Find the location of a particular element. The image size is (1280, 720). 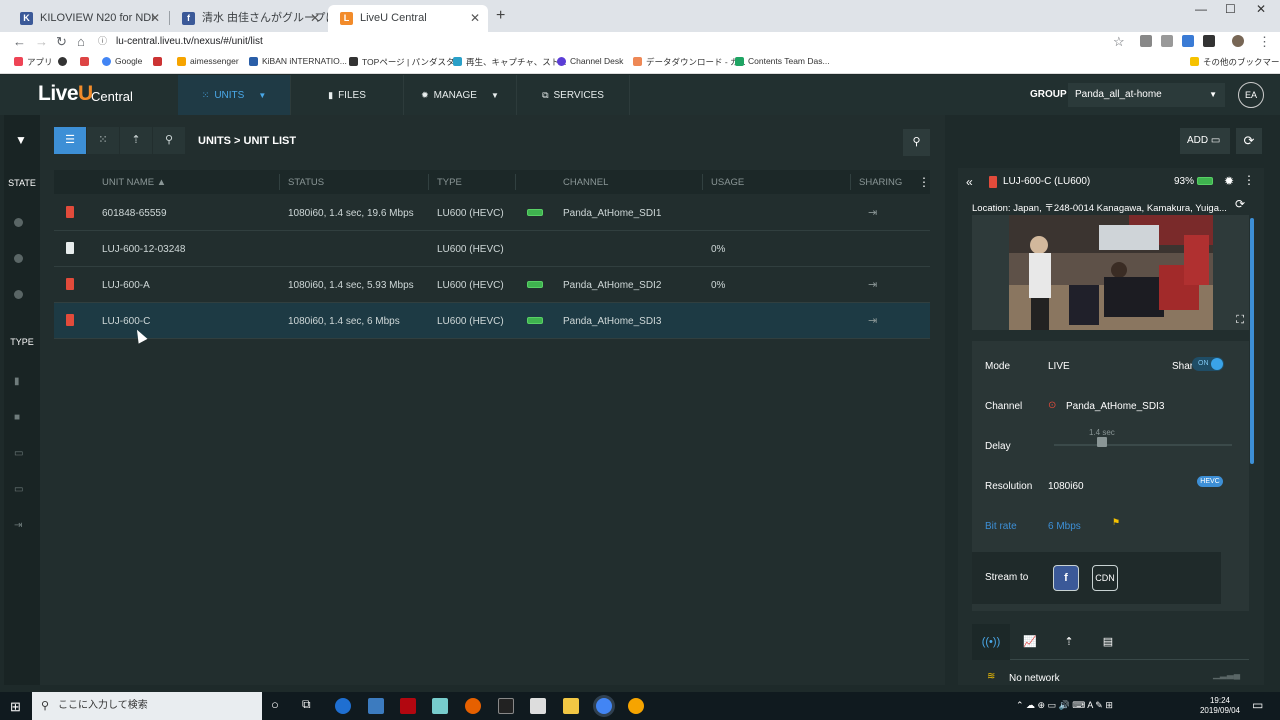

add-button: ADD ▭ is located at coordinates (1205, 141).